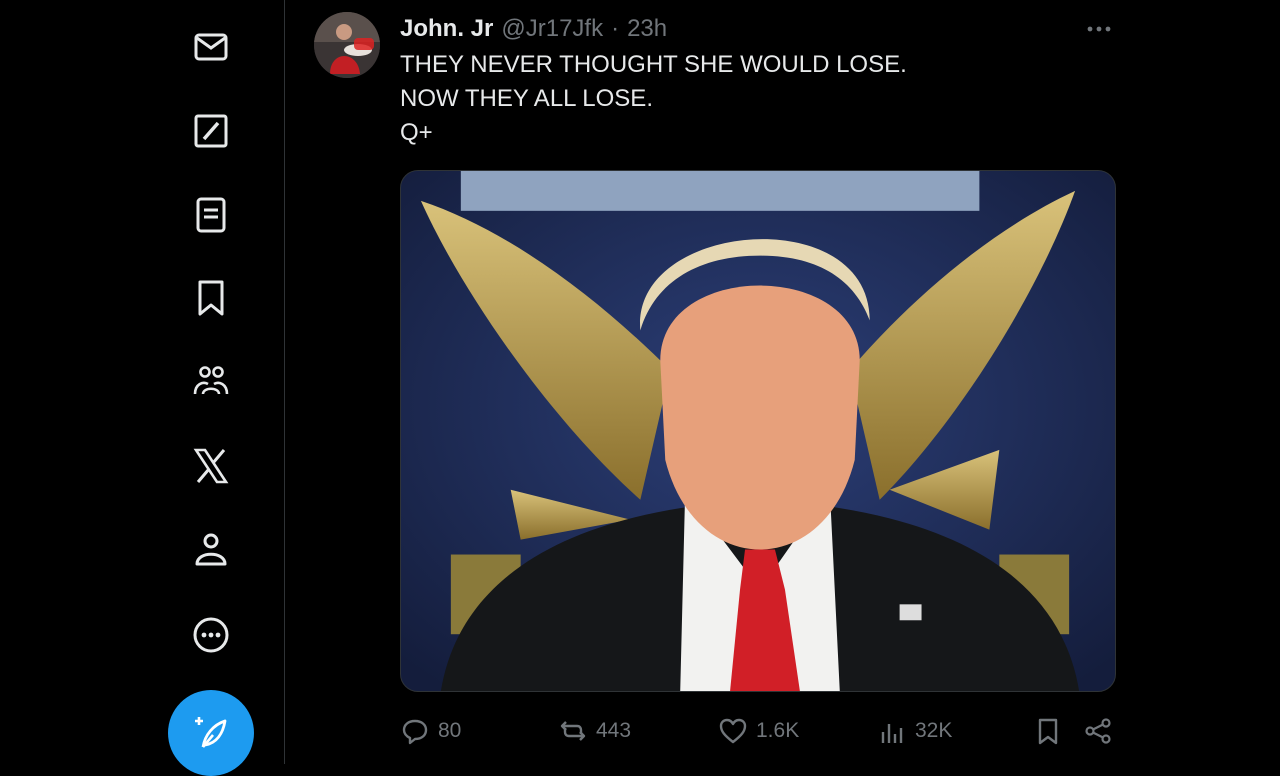 Image resolution: width=1280 pixels, height=776 pixels. I want to click on grok-icon, so click(211, 131).